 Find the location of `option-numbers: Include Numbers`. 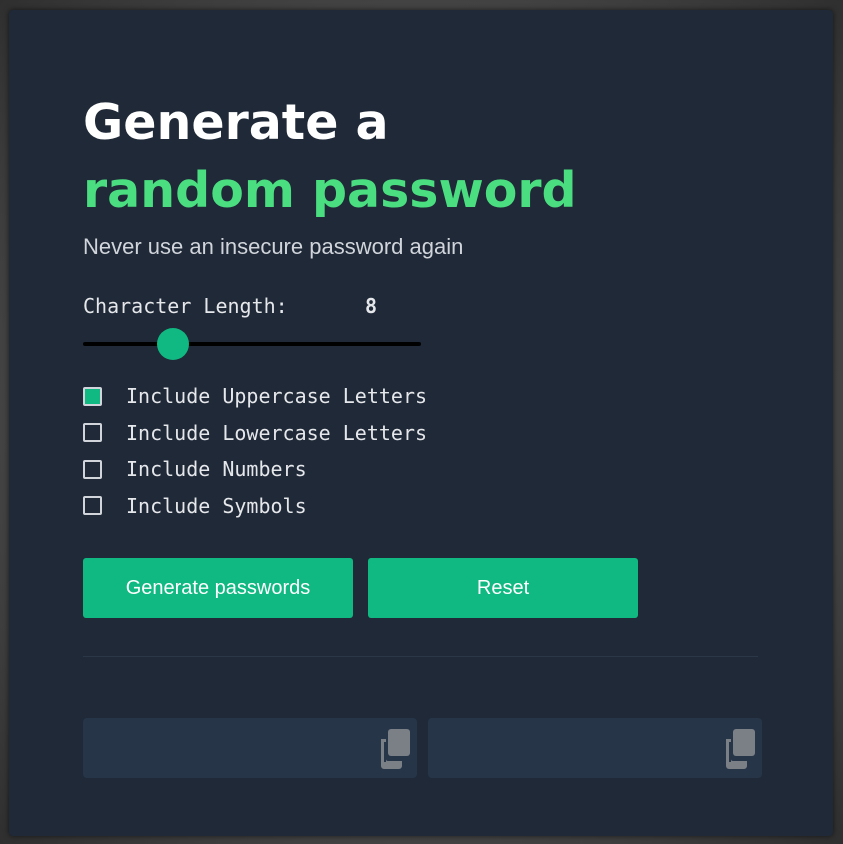

option-numbers: Include Numbers is located at coordinates (255, 469).